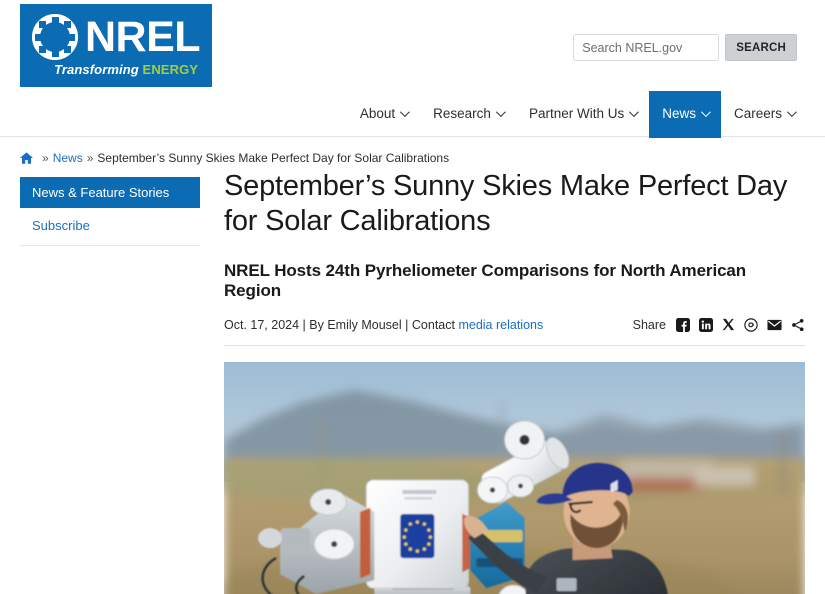 The width and height of the screenshot is (825, 594). I want to click on nav-item-about: About, so click(383, 113).